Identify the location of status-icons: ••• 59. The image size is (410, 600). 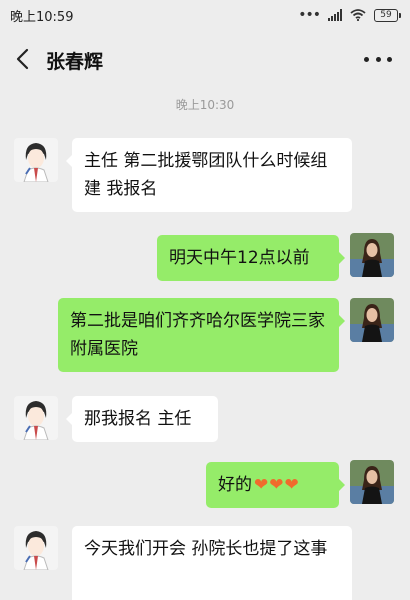
(349, 15).